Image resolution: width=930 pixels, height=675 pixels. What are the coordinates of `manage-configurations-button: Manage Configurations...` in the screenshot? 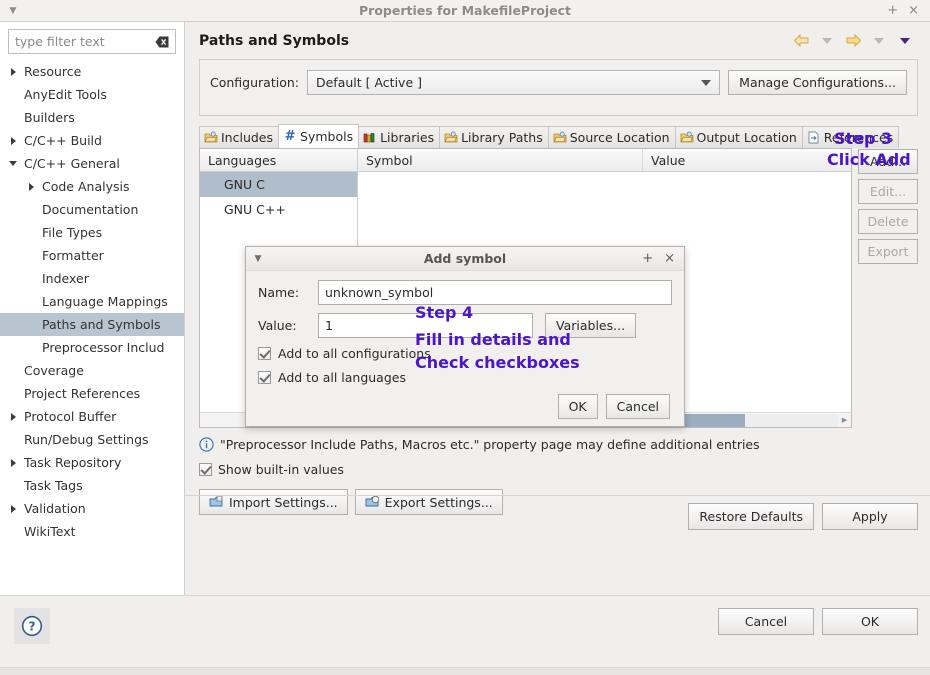 It's located at (817, 82).